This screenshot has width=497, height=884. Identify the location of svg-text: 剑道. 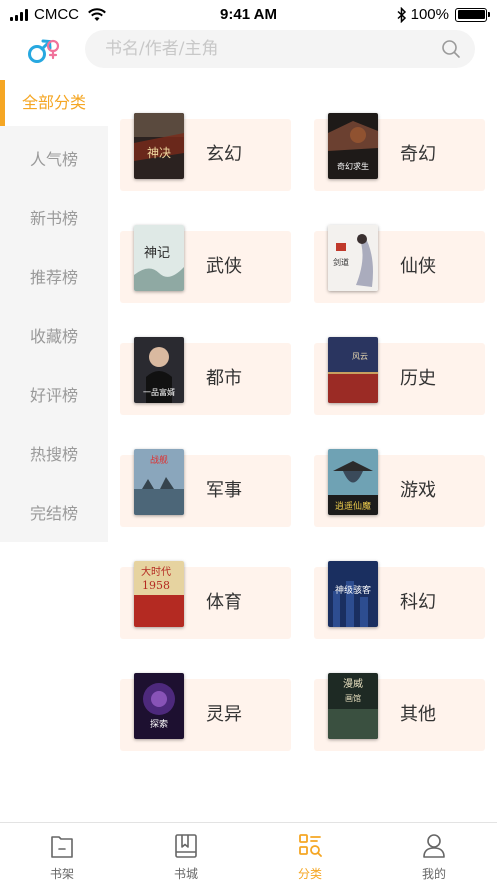
(341, 262).